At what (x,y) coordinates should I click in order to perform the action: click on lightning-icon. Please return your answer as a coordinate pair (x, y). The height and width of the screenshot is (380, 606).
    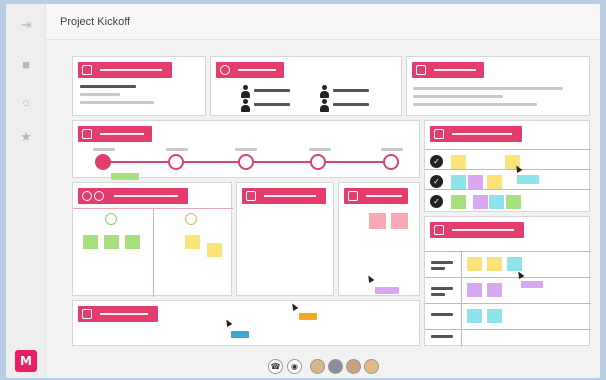
    Looking at the image, I should click on (439, 230).